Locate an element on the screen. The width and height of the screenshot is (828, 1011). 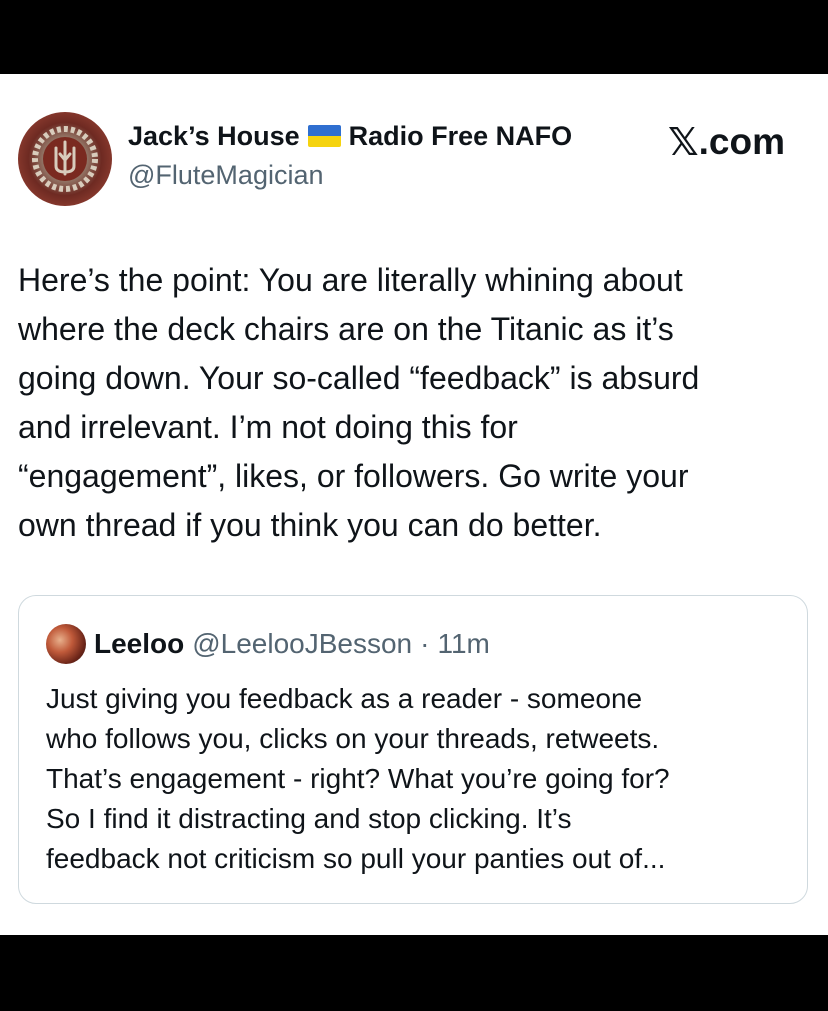
top-black-bar is located at coordinates (414, 37).